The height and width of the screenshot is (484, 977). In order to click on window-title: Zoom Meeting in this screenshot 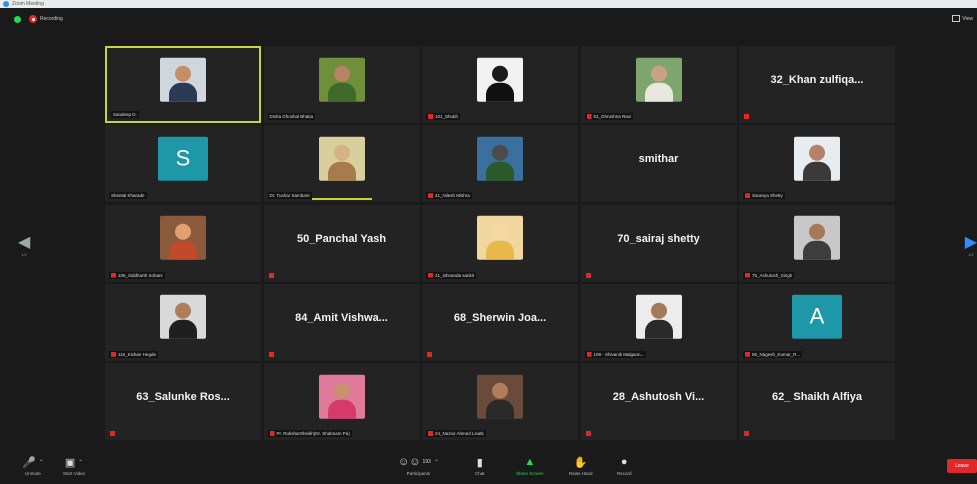, I will do `click(28, 4)`.